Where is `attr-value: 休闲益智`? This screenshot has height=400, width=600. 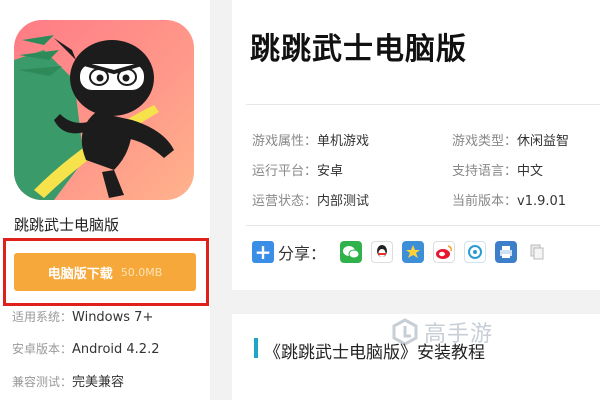 attr-value: 休闲益智 is located at coordinates (543, 141).